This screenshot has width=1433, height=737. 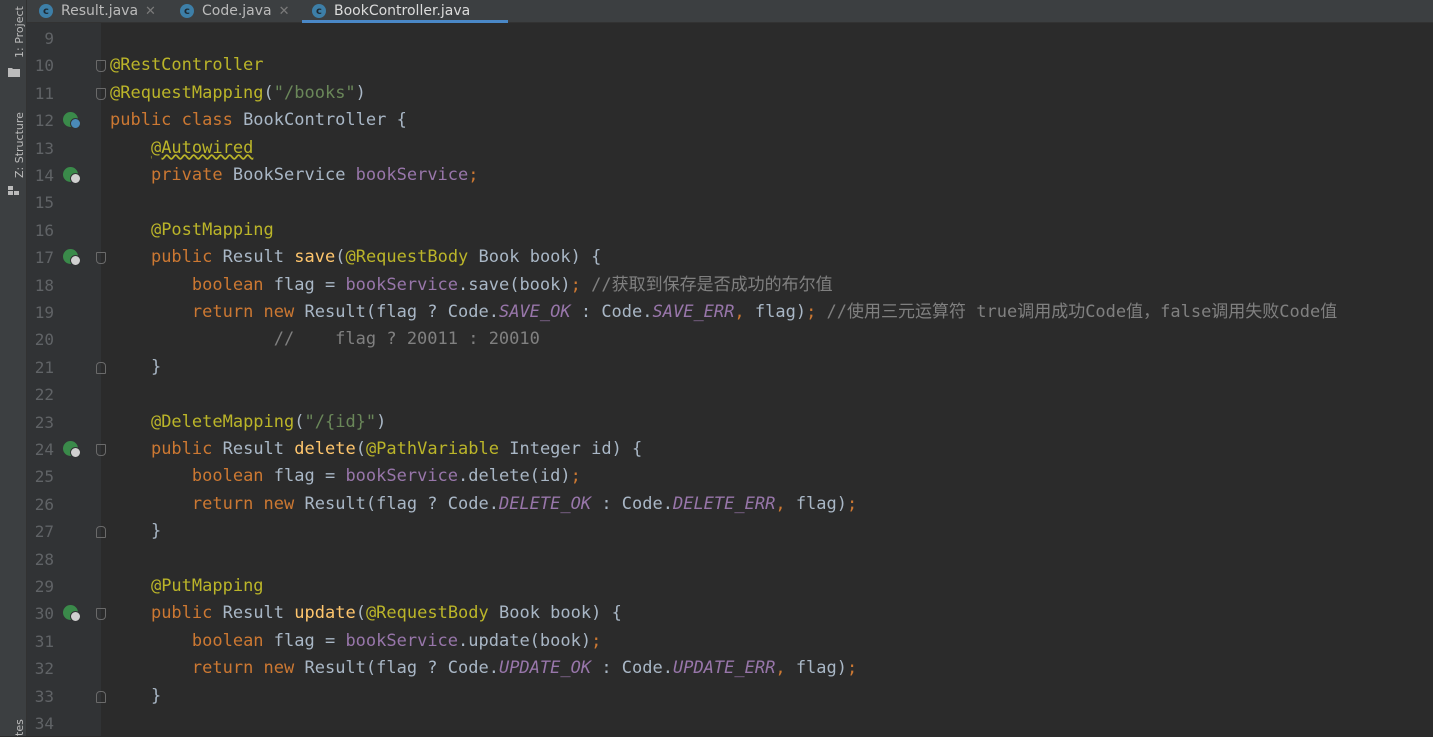 I want to click on project-tool-label: 1: Project, so click(x=19, y=32).